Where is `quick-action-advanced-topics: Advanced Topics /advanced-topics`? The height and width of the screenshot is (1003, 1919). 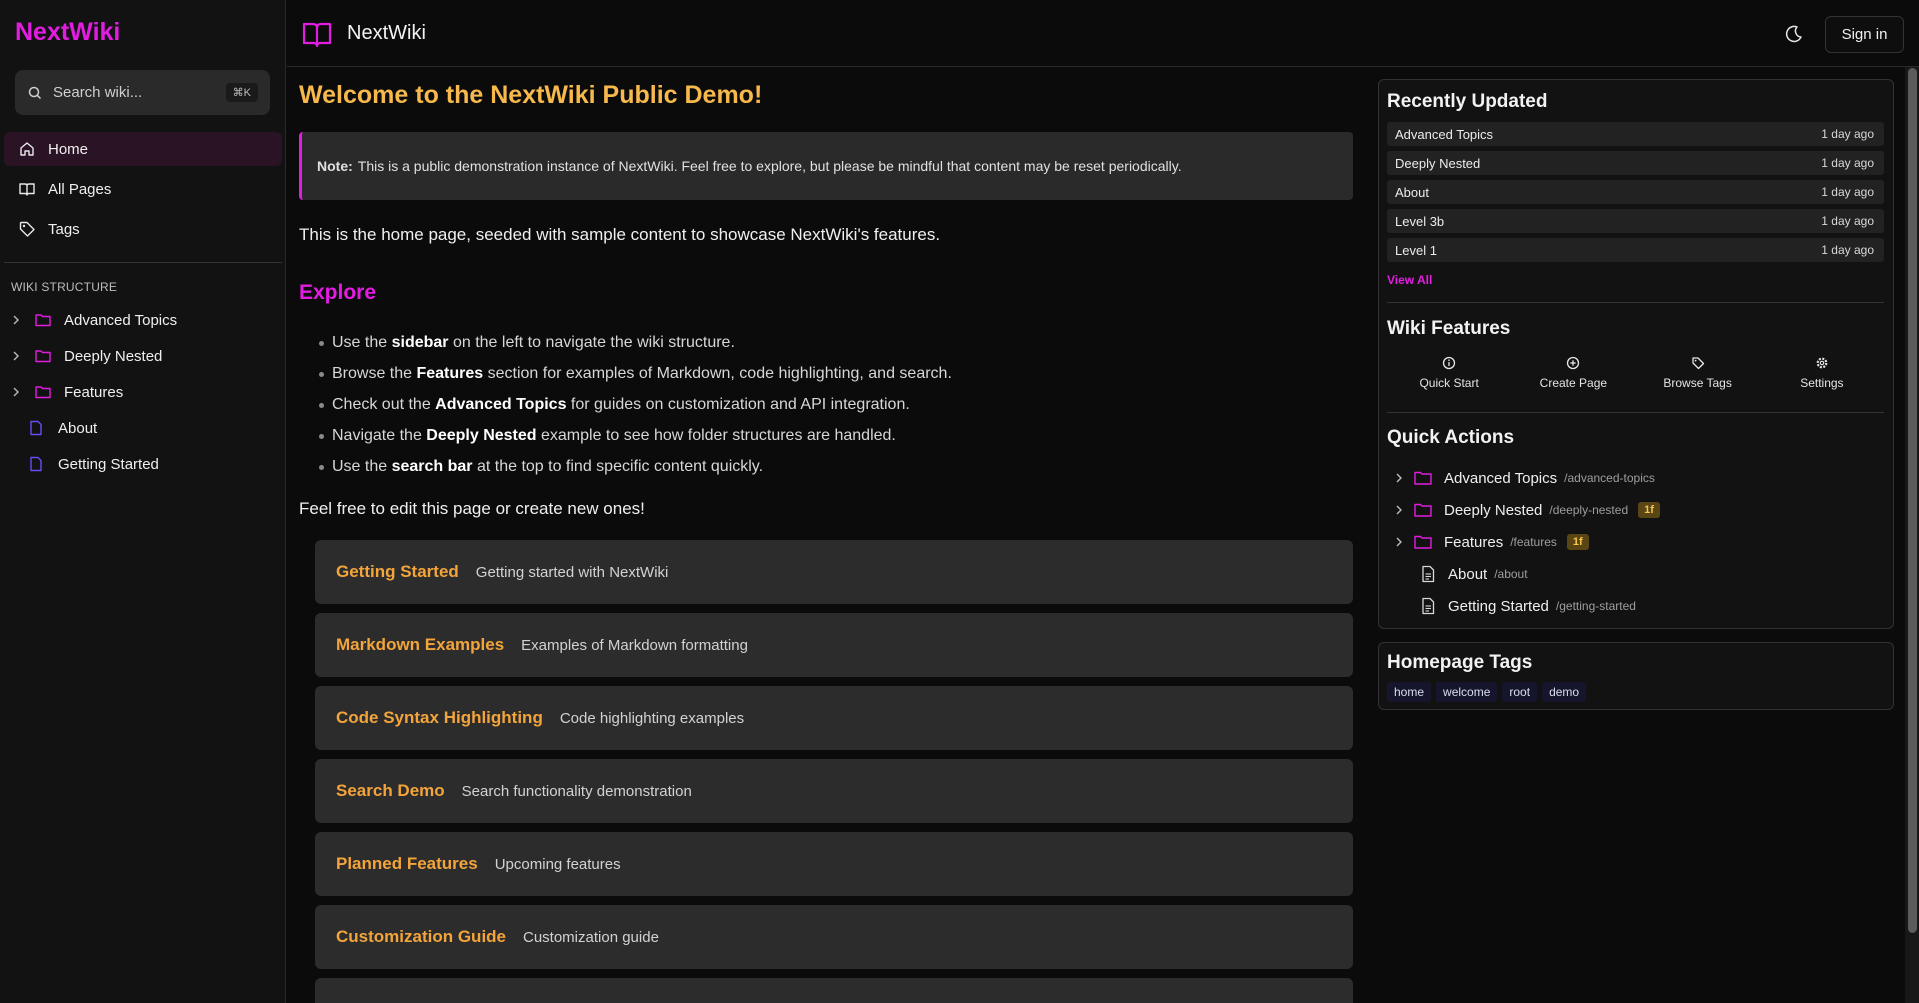 quick-action-advanced-topics: Advanced Topics /advanced-topics is located at coordinates (1636, 478).